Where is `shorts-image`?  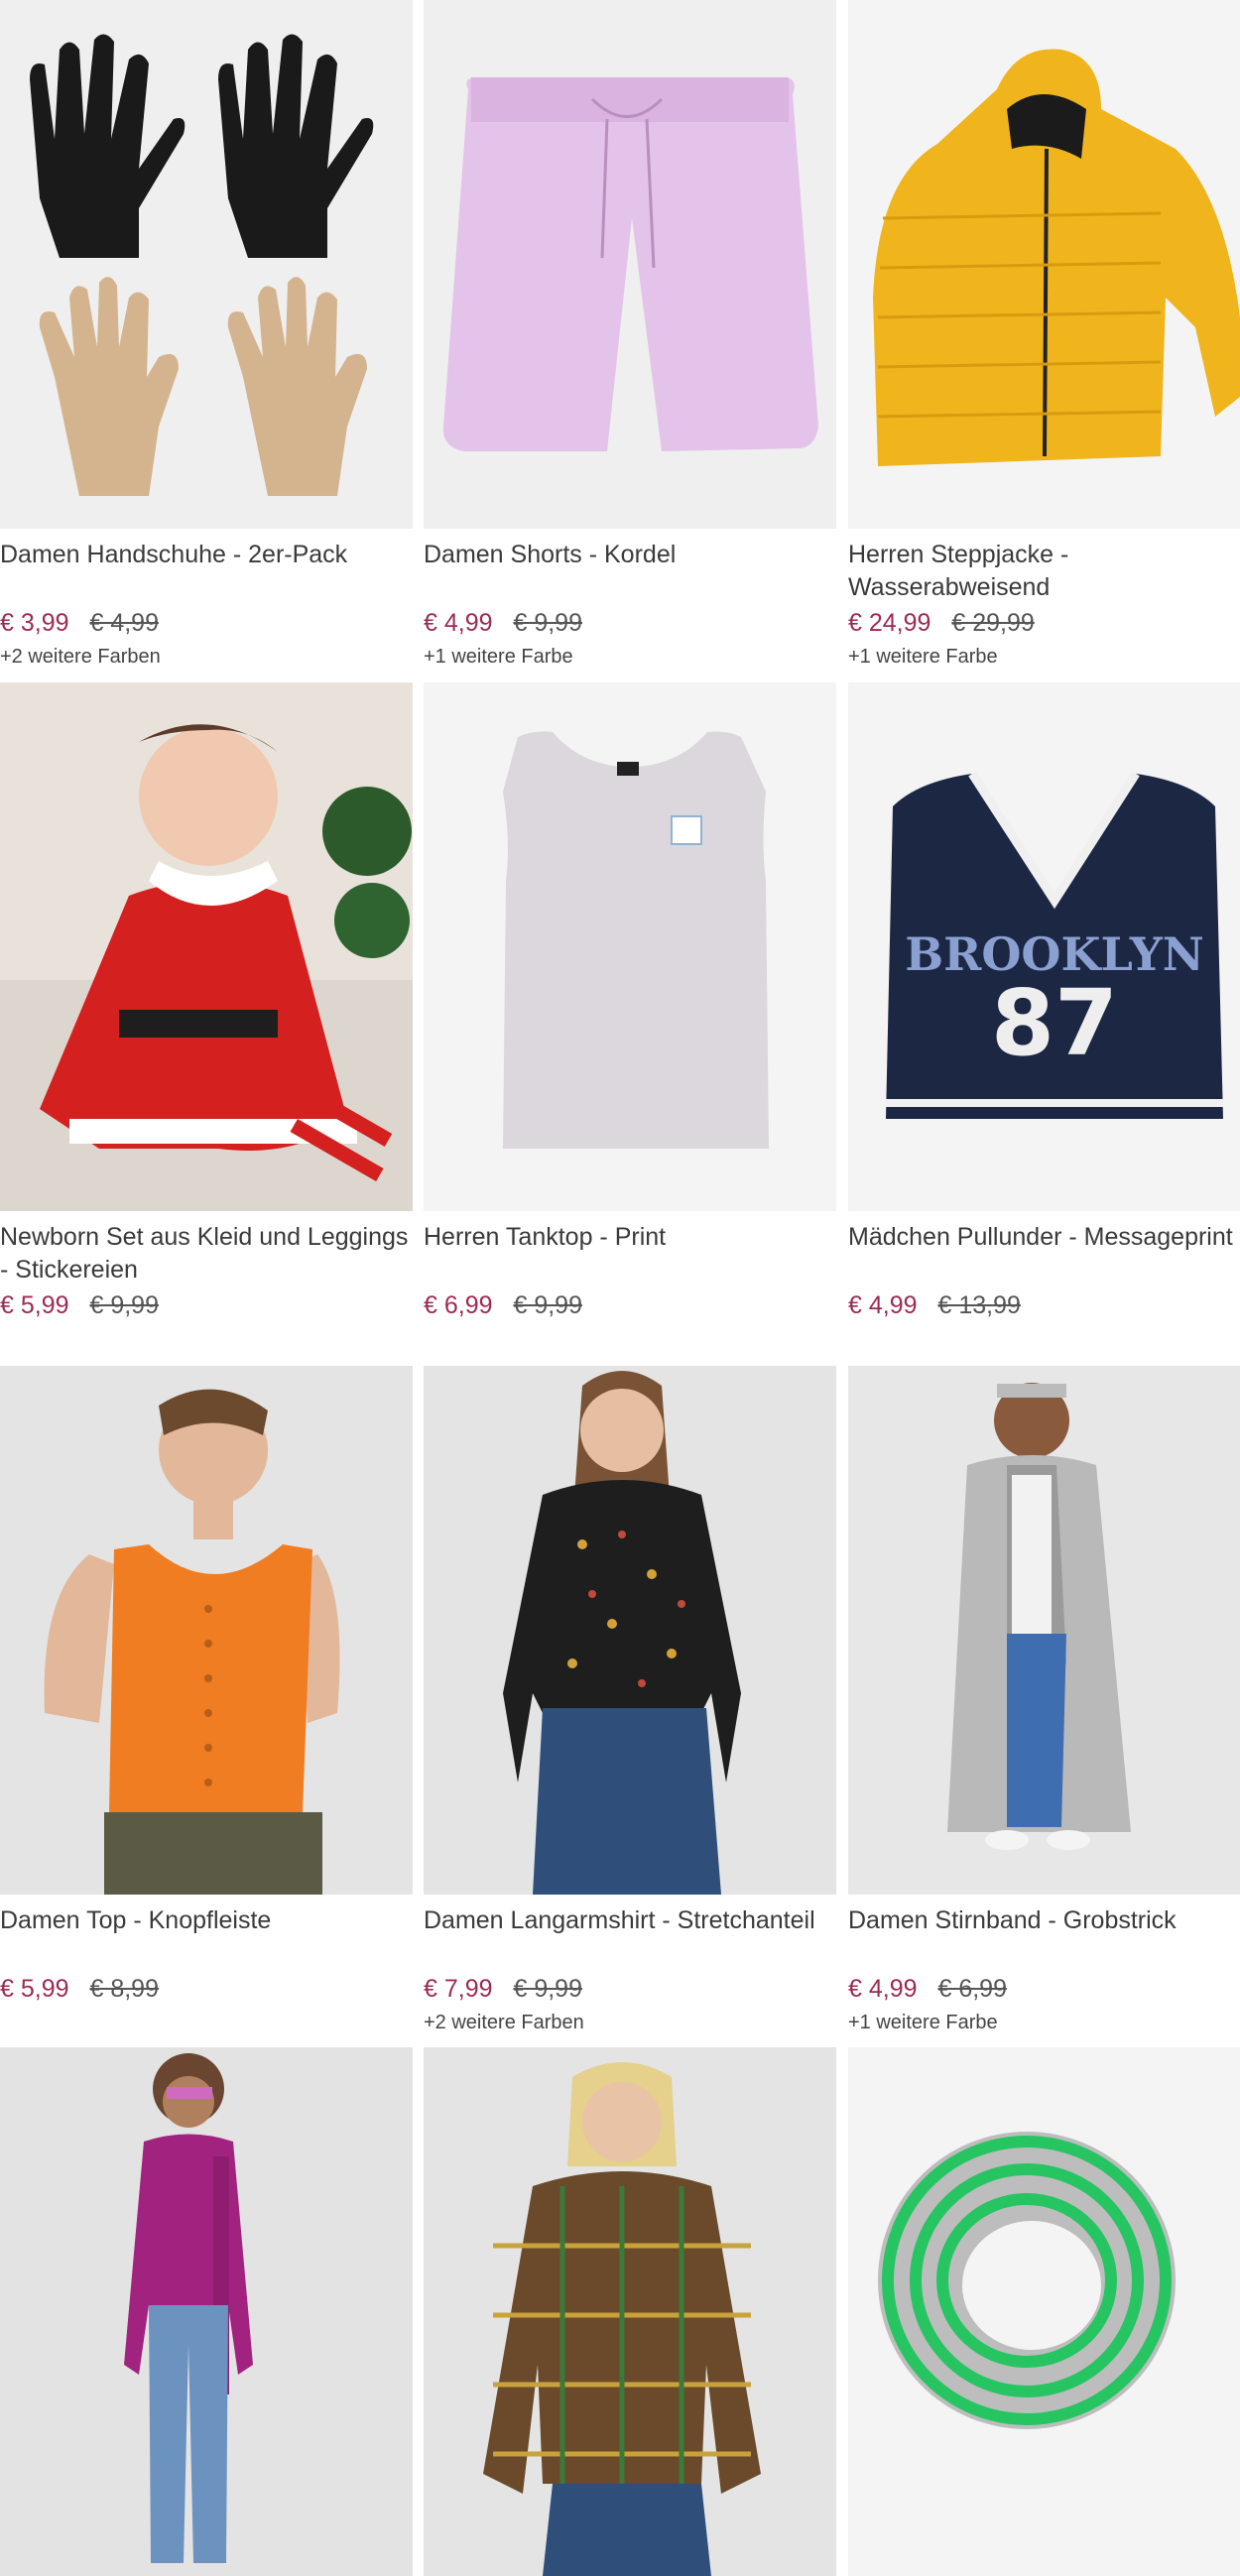
shorts-image is located at coordinates (630, 264).